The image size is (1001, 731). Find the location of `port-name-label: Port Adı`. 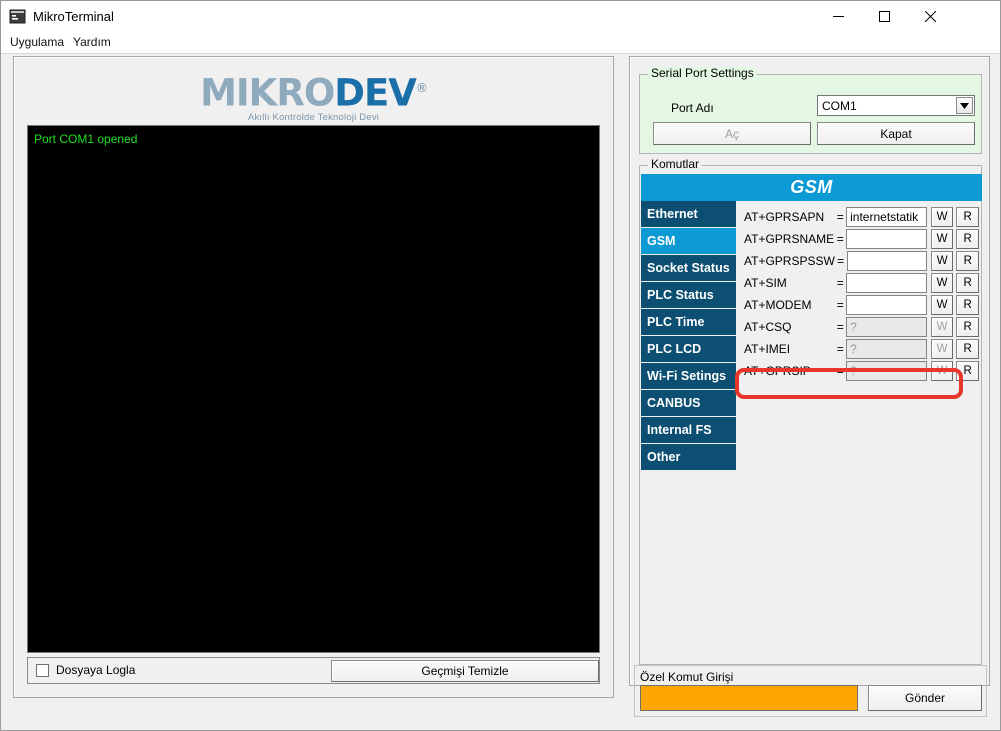

port-name-label: Port Adı is located at coordinates (692, 108).